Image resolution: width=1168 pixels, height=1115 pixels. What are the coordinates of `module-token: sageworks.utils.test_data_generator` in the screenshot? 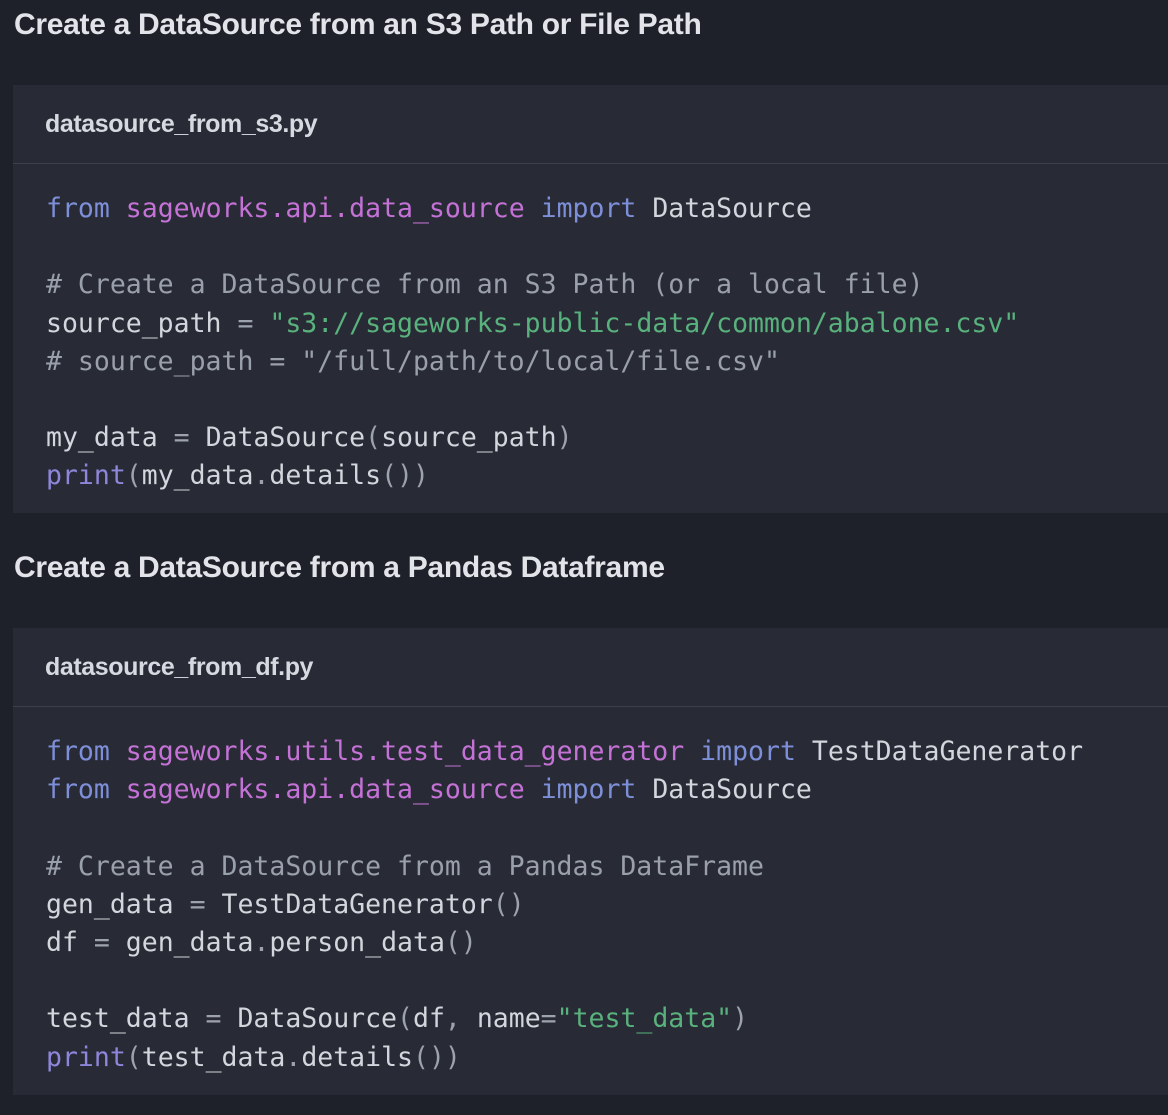 It's located at (405, 751).